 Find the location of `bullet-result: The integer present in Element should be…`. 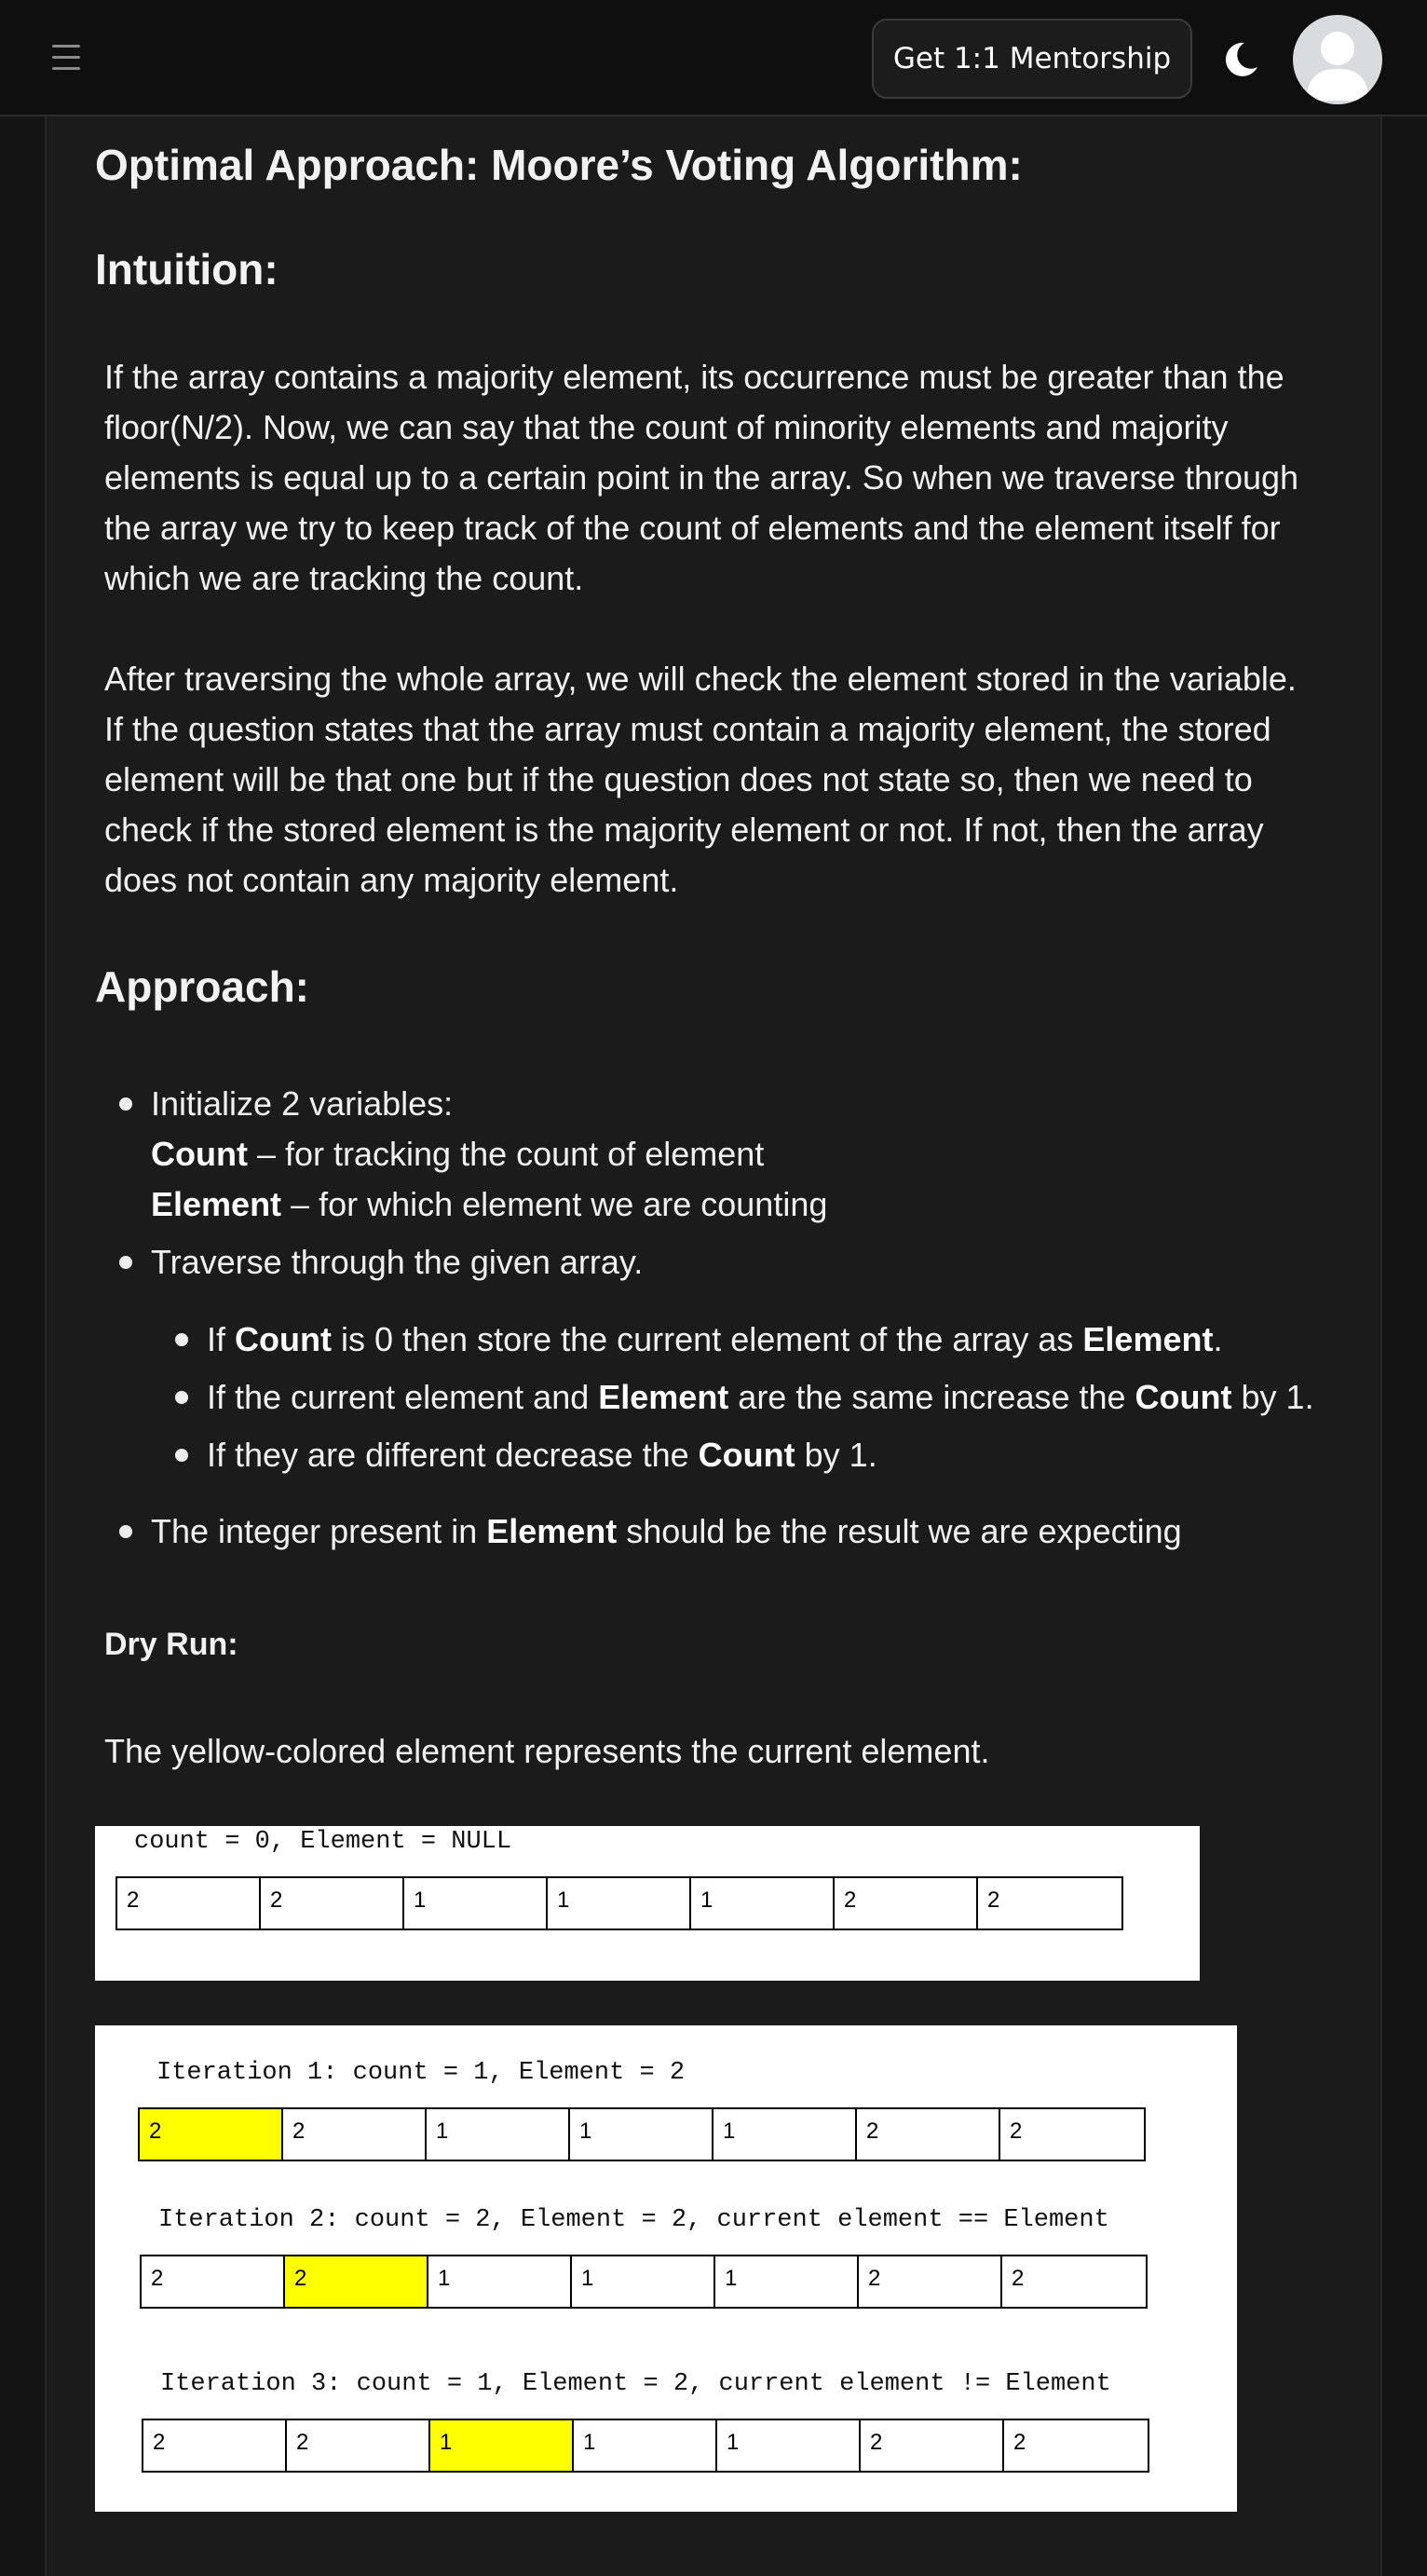

bullet-result: The integer present in Element should be… is located at coordinates (666, 1531).